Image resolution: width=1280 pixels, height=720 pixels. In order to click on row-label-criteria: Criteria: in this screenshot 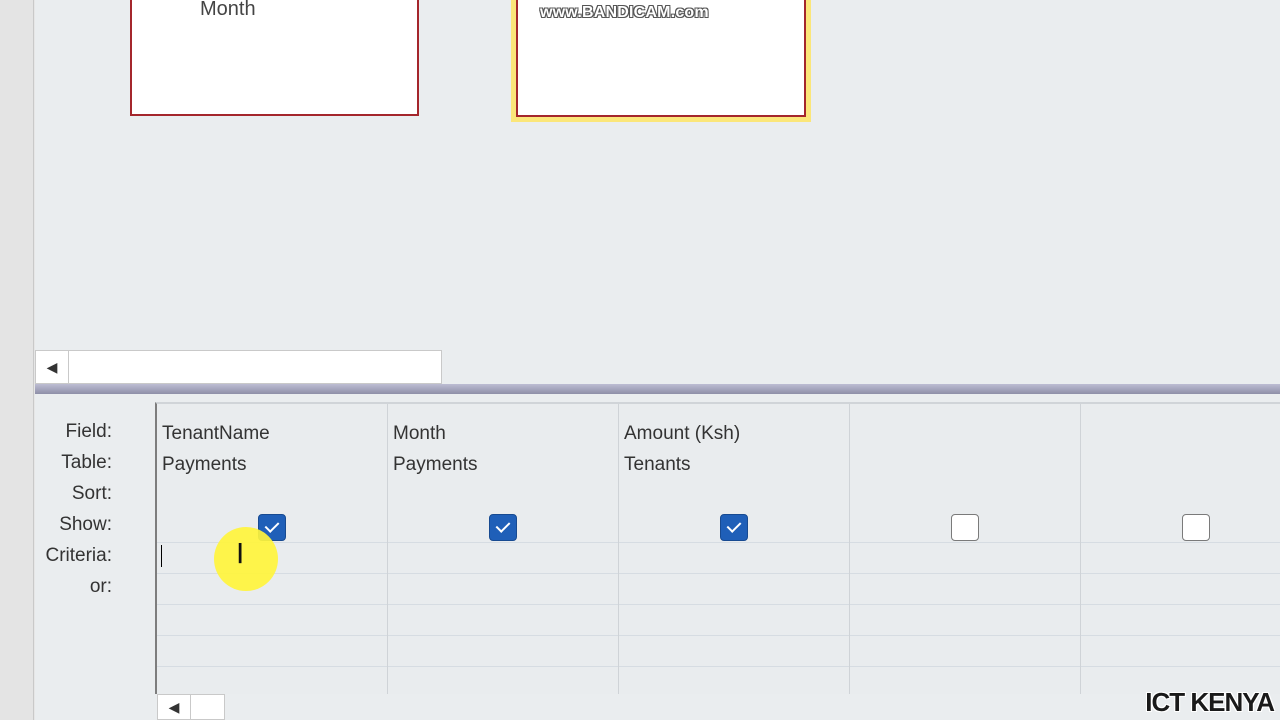, I will do `click(78, 555)`.